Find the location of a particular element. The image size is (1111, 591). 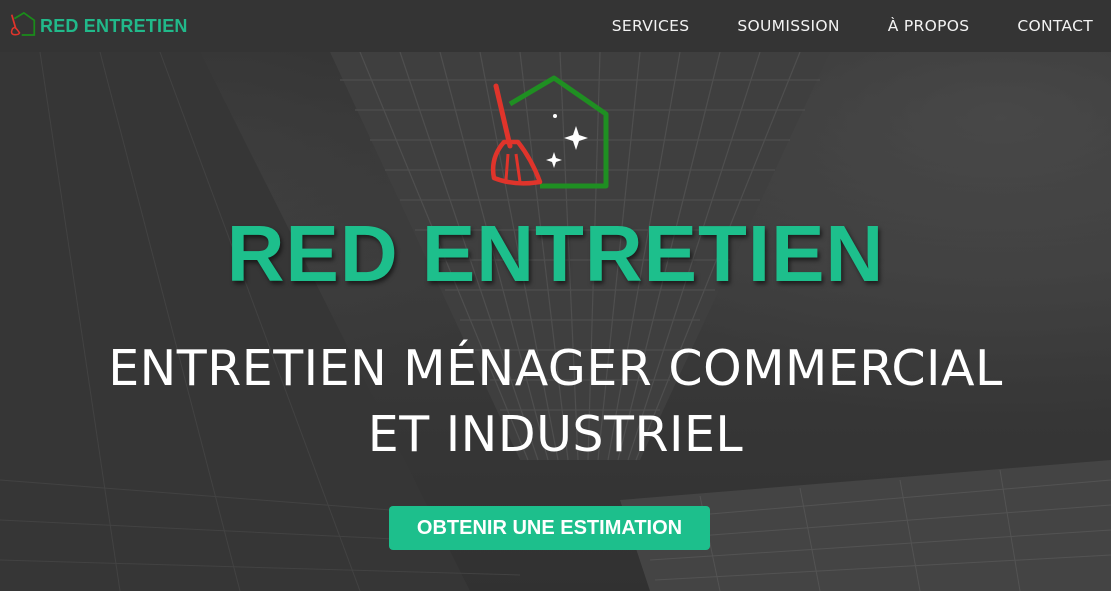

hero-subtitle-line-2: ET INDUSTRIEL is located at coordinates (555, 434).